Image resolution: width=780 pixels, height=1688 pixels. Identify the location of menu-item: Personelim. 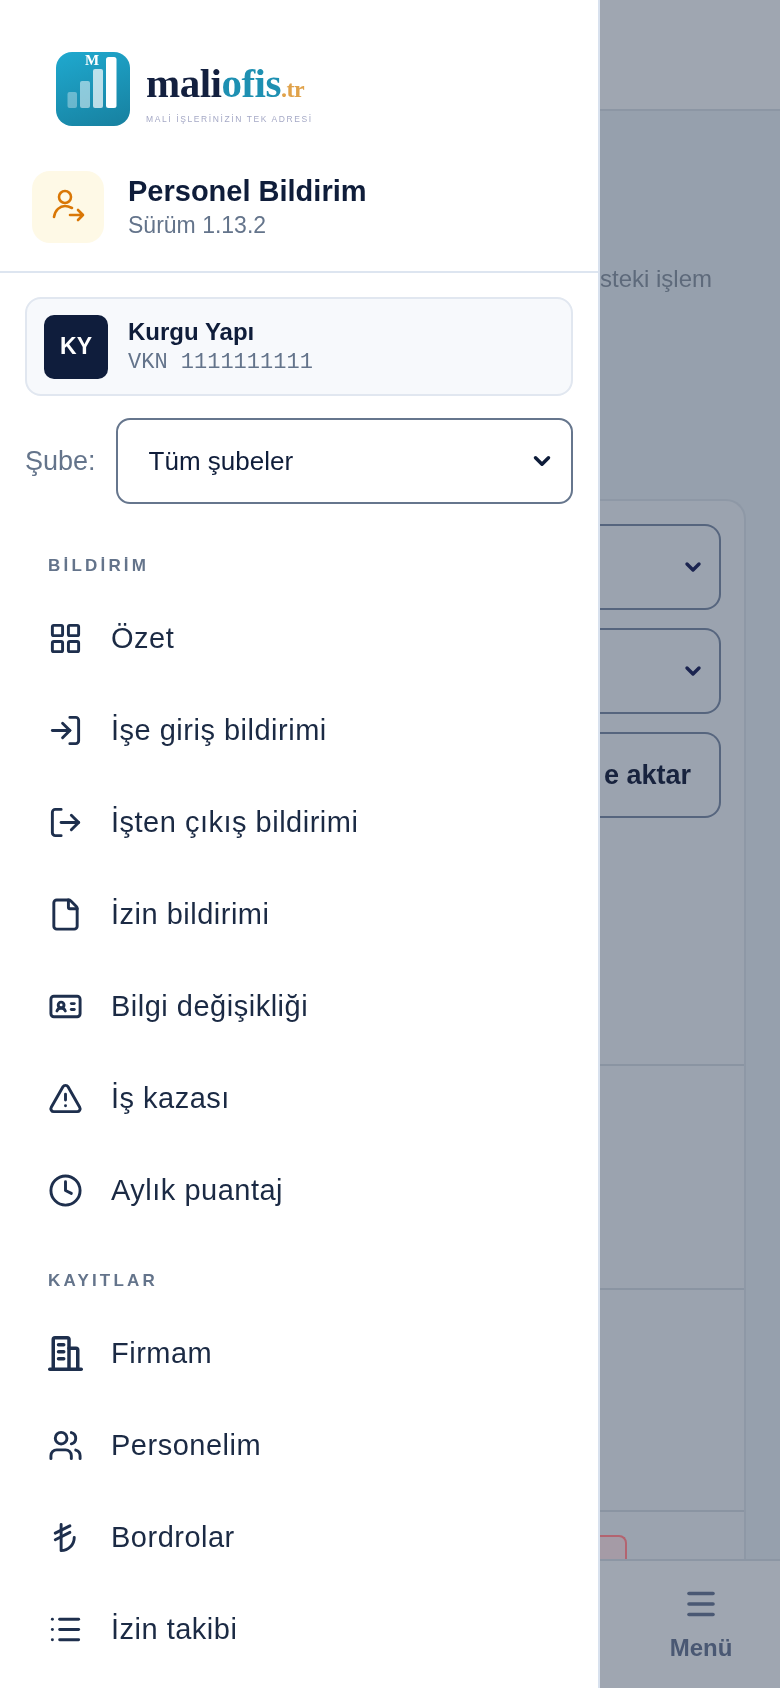
(299, 1445).